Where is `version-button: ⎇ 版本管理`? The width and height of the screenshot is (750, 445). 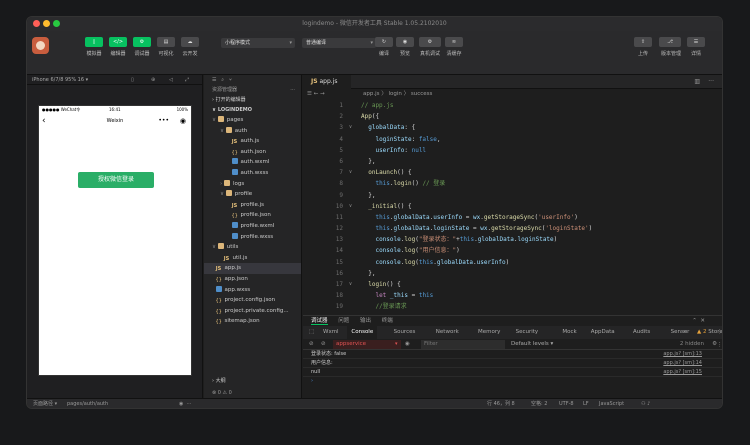 version-button: ⎇ 版本管理 is located at coordinates (671, 47).